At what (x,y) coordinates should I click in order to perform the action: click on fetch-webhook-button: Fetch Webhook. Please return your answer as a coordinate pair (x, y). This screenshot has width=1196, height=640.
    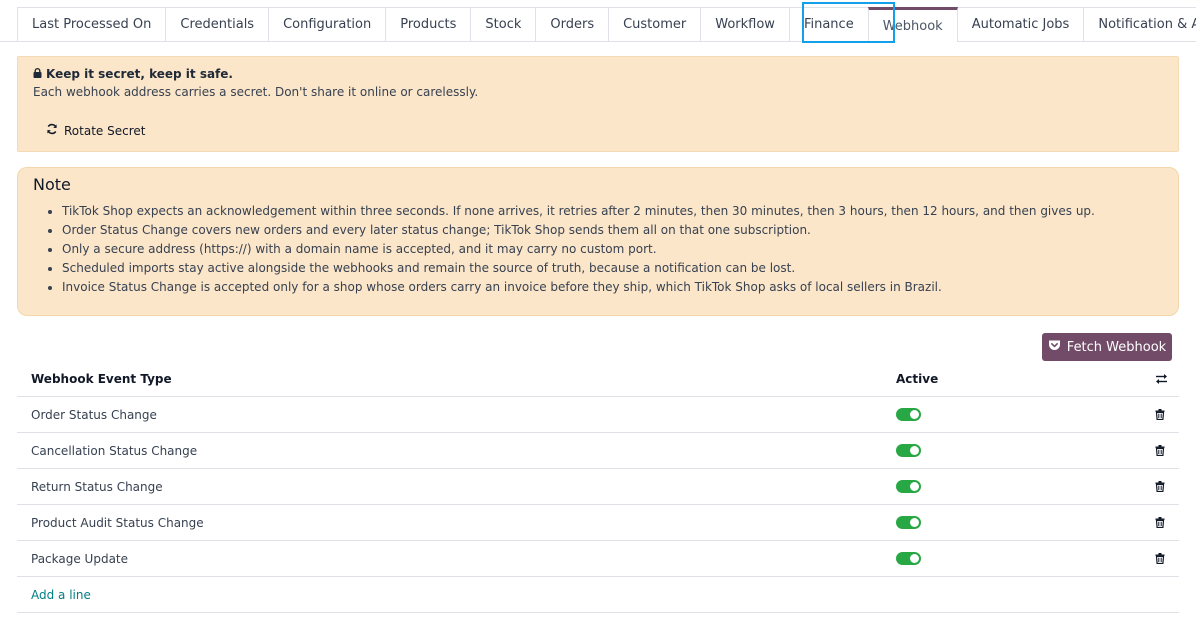
    Looking at the image, I should click on (1107, 347).